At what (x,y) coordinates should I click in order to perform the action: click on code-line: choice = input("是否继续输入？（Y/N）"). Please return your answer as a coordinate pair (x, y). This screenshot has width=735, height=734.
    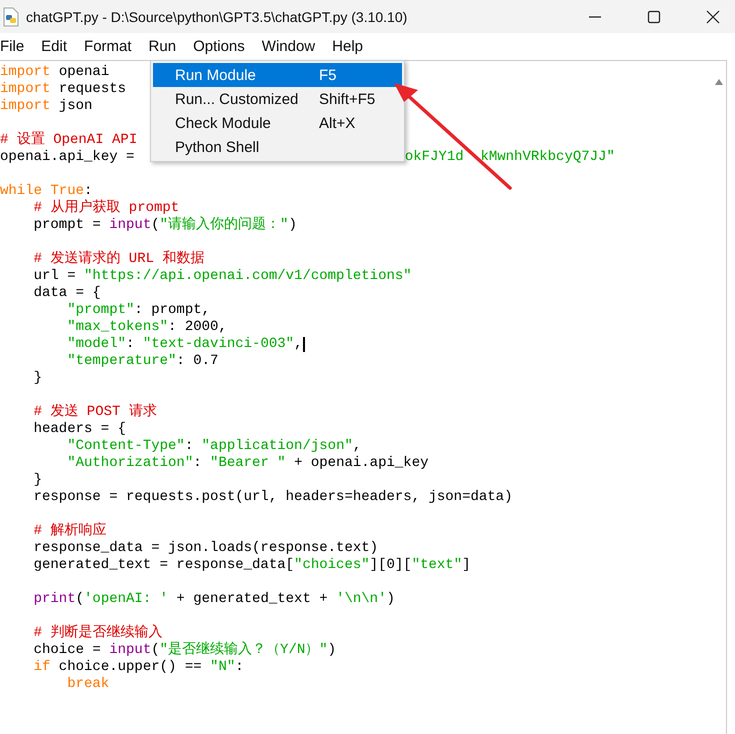
    Looking at the image, I should click on (185, 650).